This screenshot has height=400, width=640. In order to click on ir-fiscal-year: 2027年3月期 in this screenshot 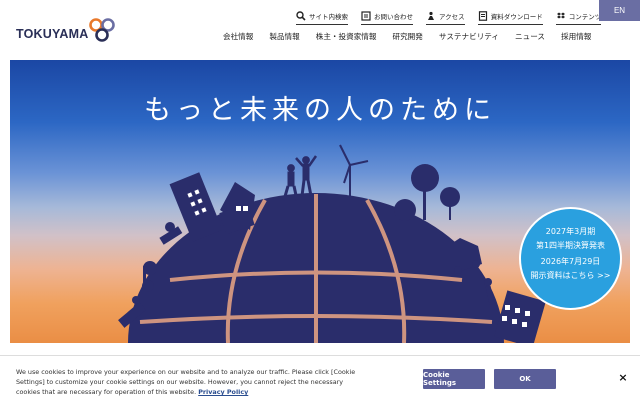, I will do `click(570, 231)`.